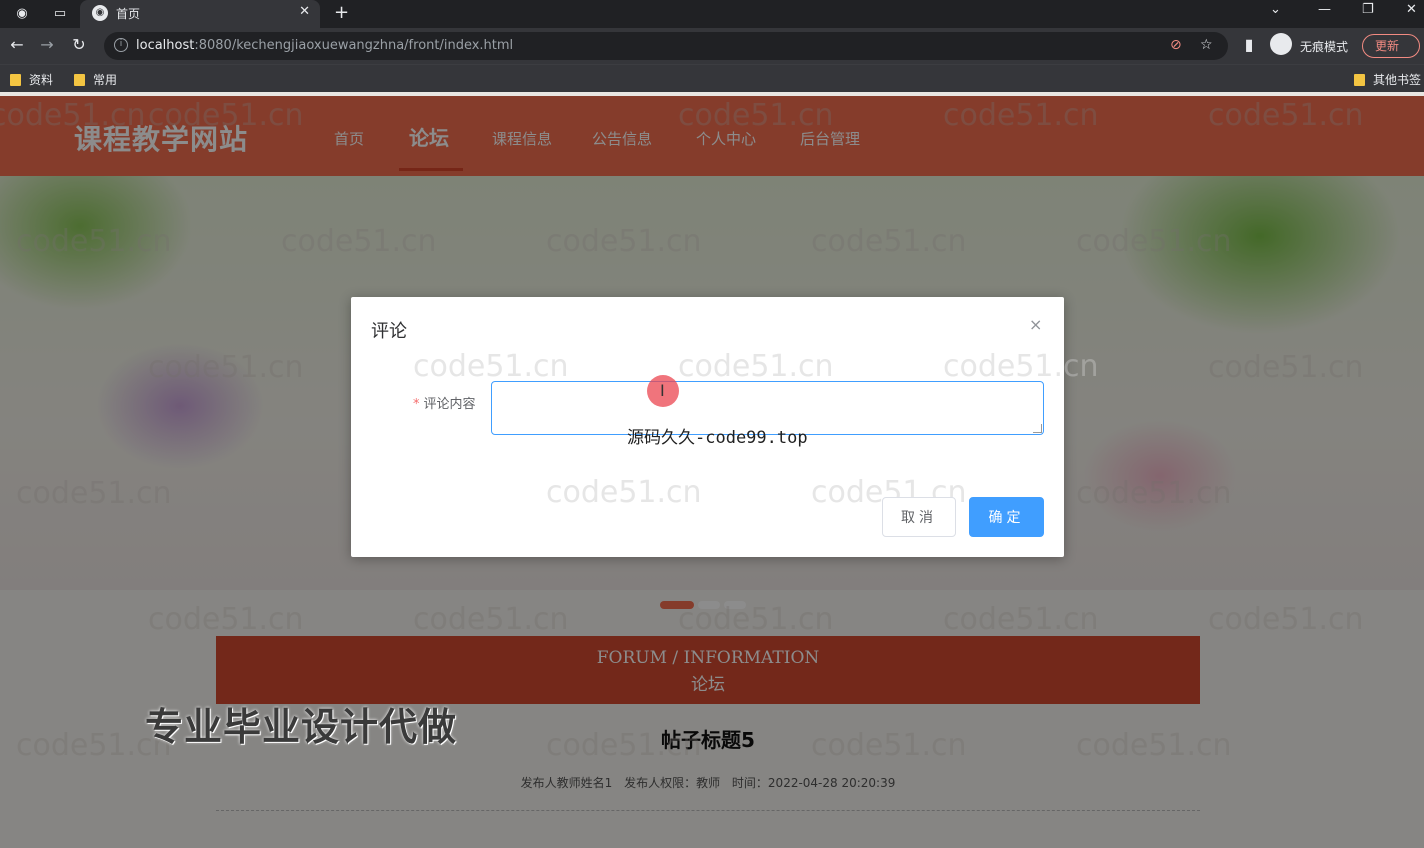  I want to click on browser-tabbar: ◉ ▭ ◉ 首页 ✕ + ⌄ — ❐ ✕, so click(712, 14).